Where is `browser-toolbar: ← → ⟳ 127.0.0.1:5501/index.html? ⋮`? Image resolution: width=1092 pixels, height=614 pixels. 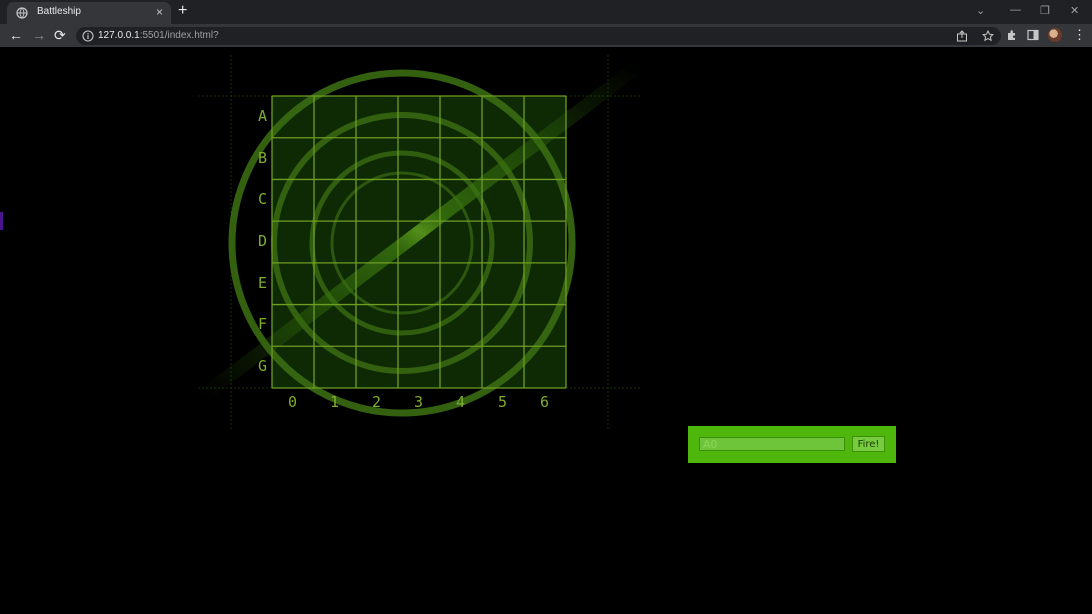
browser-toolbar: ← → ⟳ 127.0.0.1:5501/index.html? ⋮ is located at coordinates (546, 35).